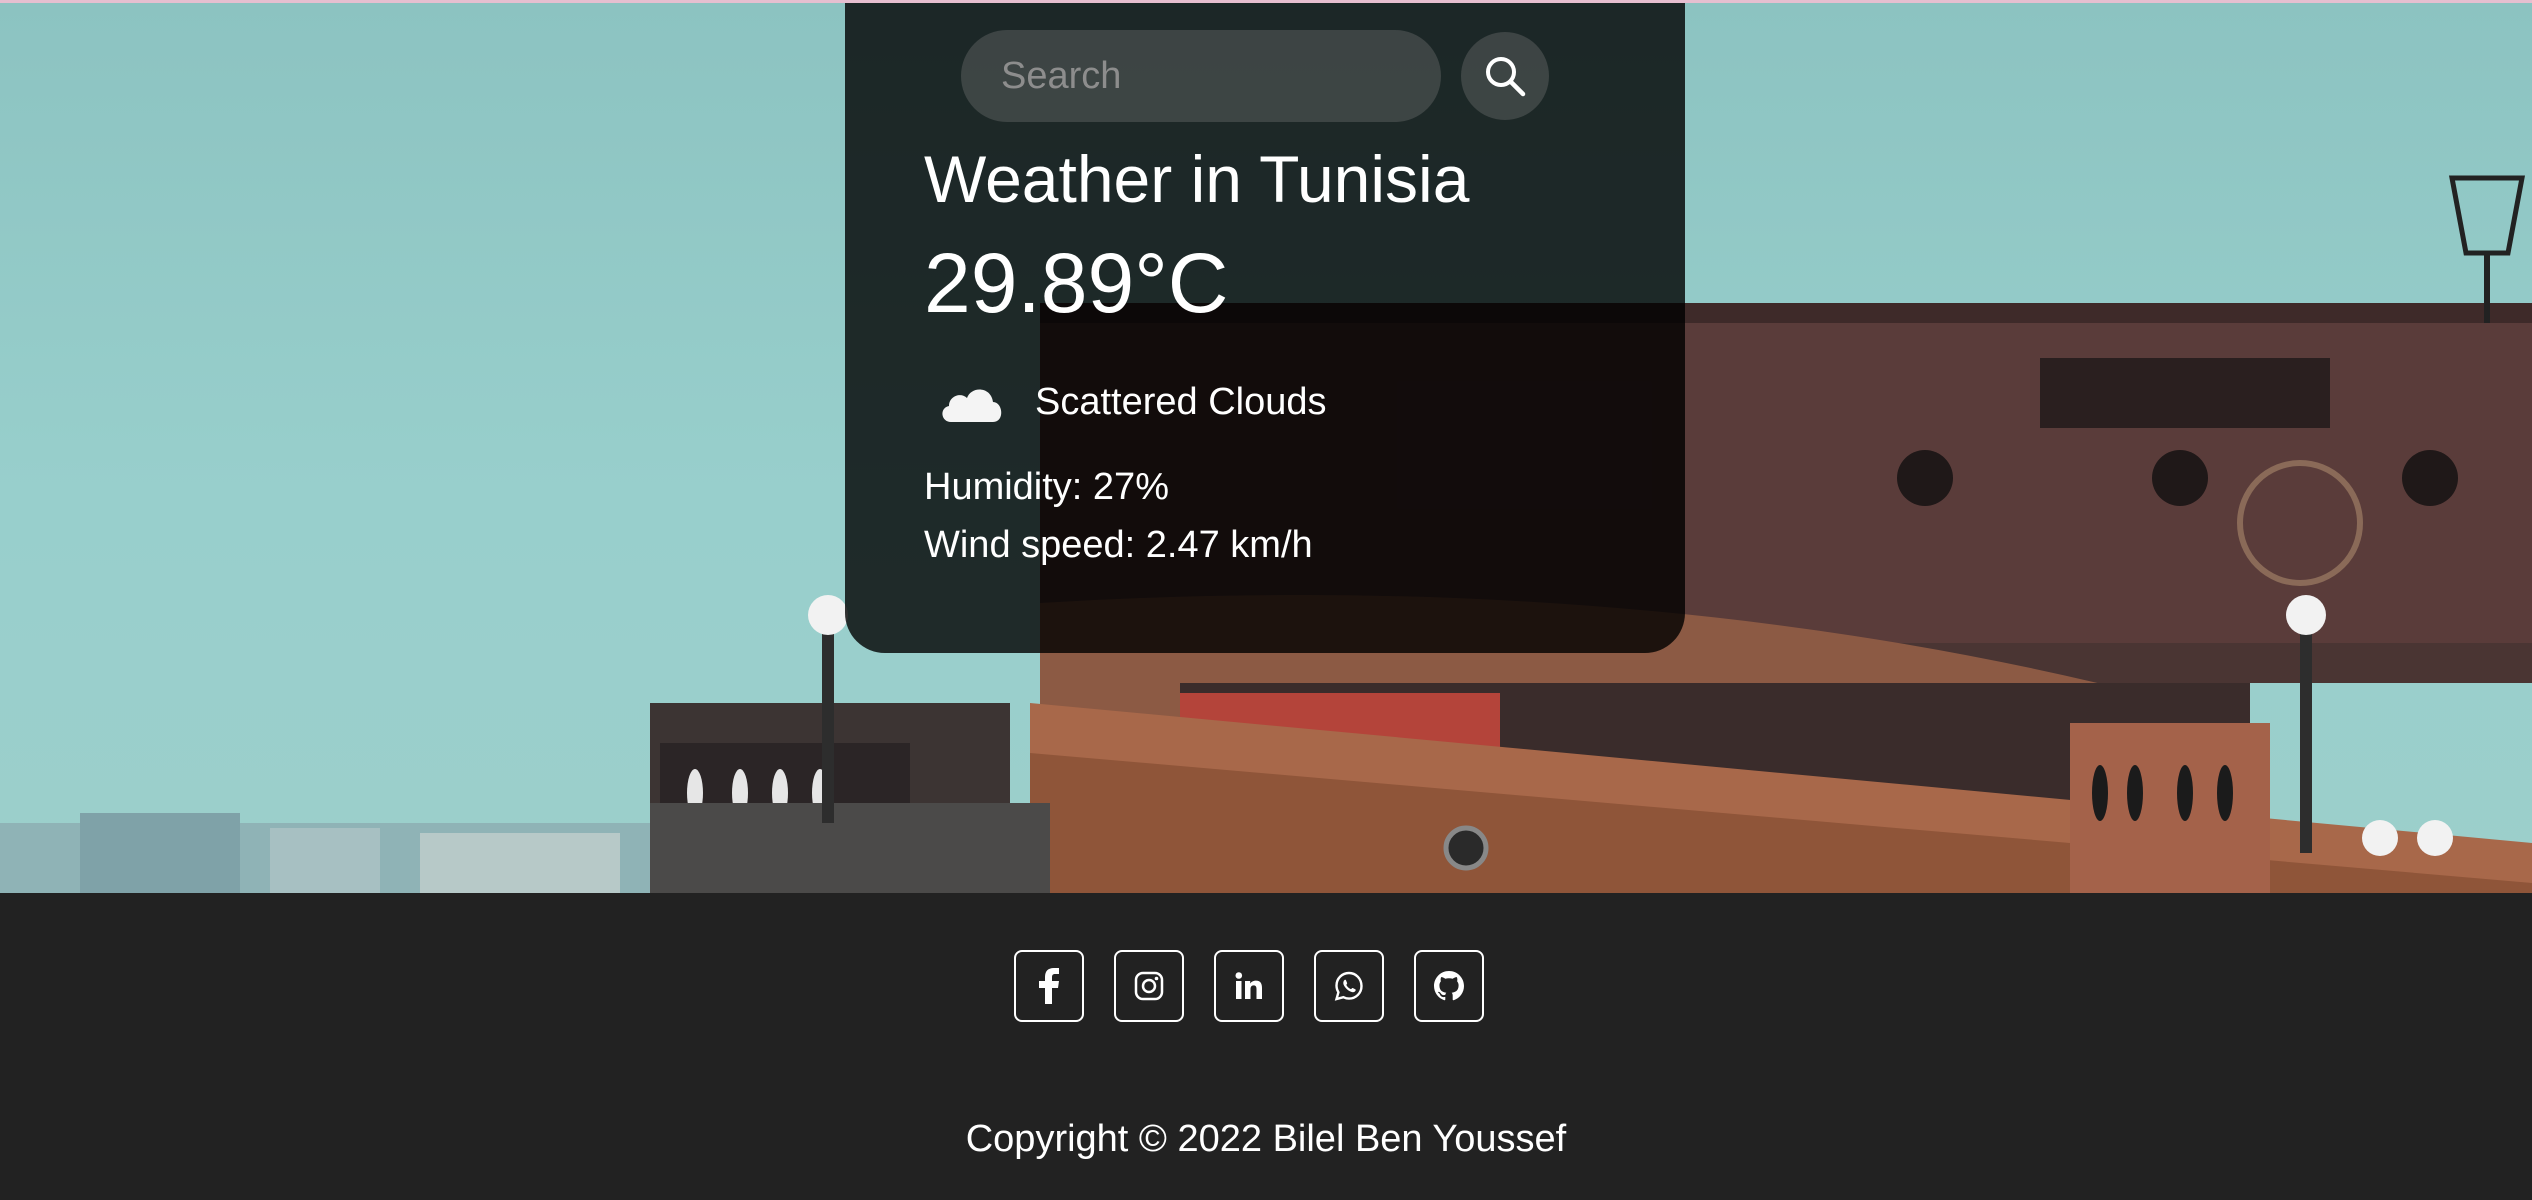 The width and height of the screenshot is (2532, 1200). I want to click on search-icon, so click(1506, 77).